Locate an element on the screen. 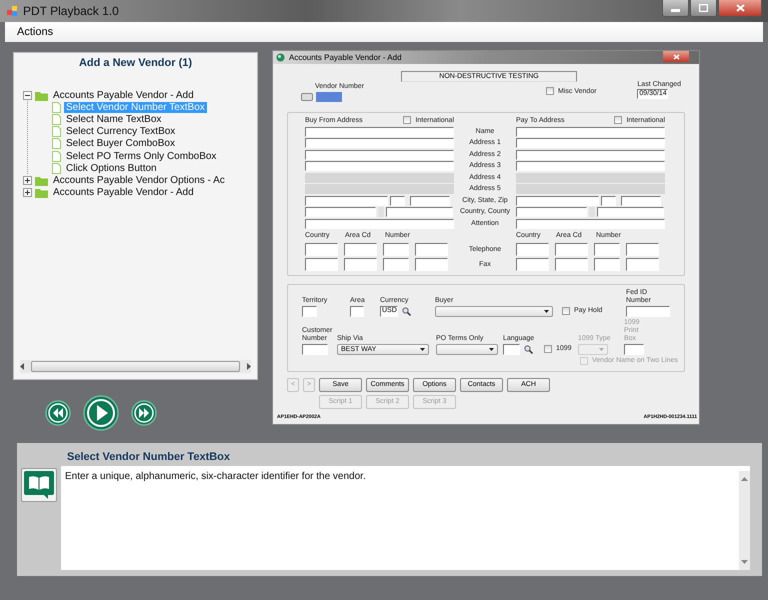 This screenshot has width=768, height=600. minimize-button is located at coordinates (675, 8).